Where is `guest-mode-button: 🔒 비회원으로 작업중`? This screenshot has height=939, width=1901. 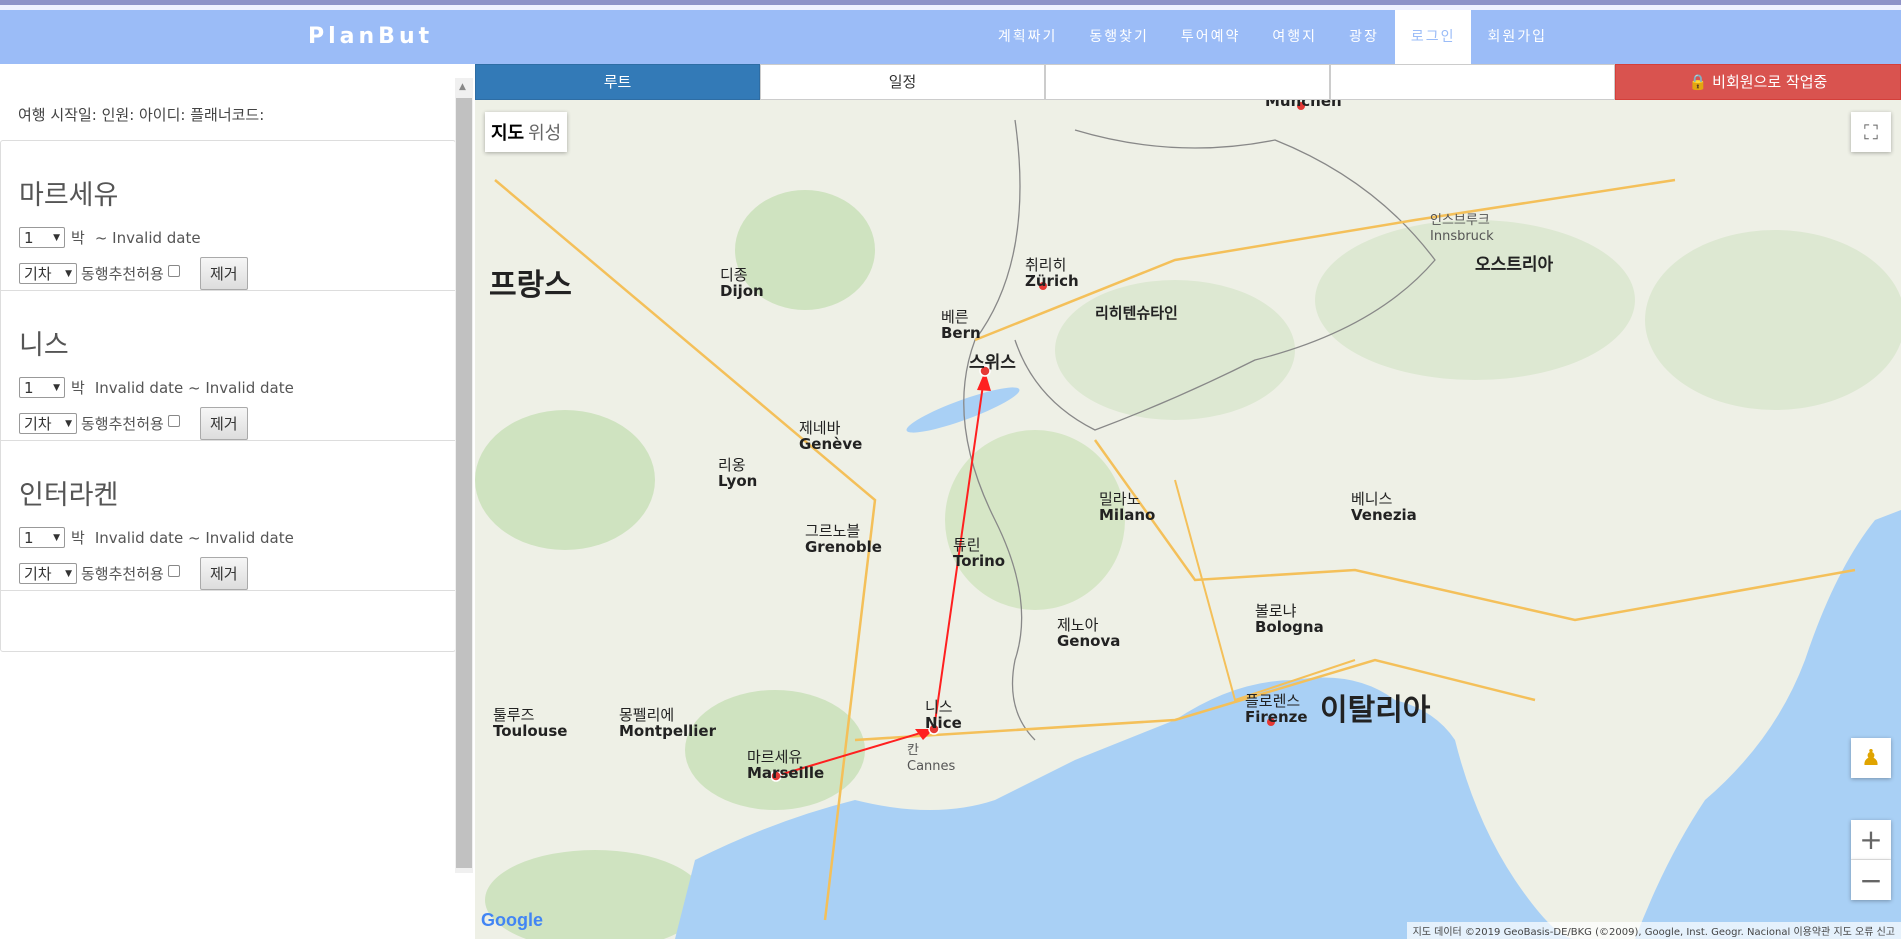 guest-mode-button: 🔒 비회원으로 작업중 is located at coordinates (1758, 82).